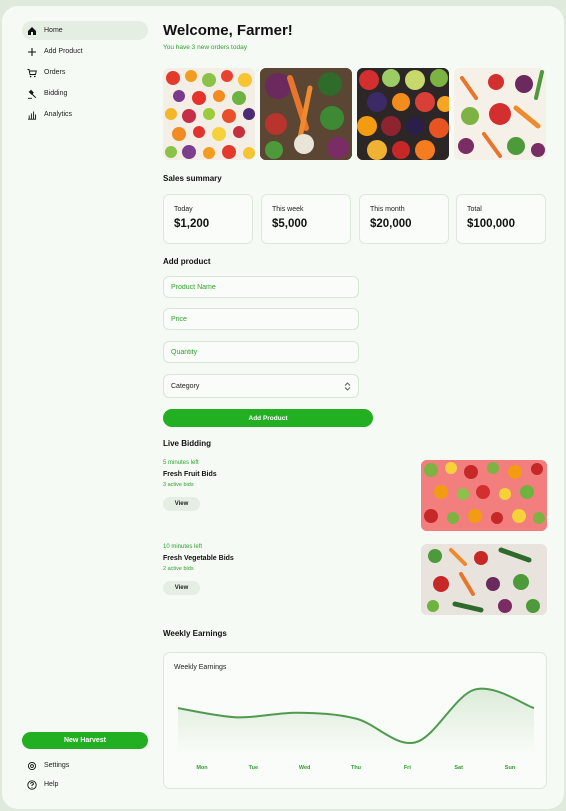 The image size is (566, 811). What do you see at coordinates (458, 768) in the screenshot?
I see `x-tick-label: Sat` at bounding box center [458, 768].